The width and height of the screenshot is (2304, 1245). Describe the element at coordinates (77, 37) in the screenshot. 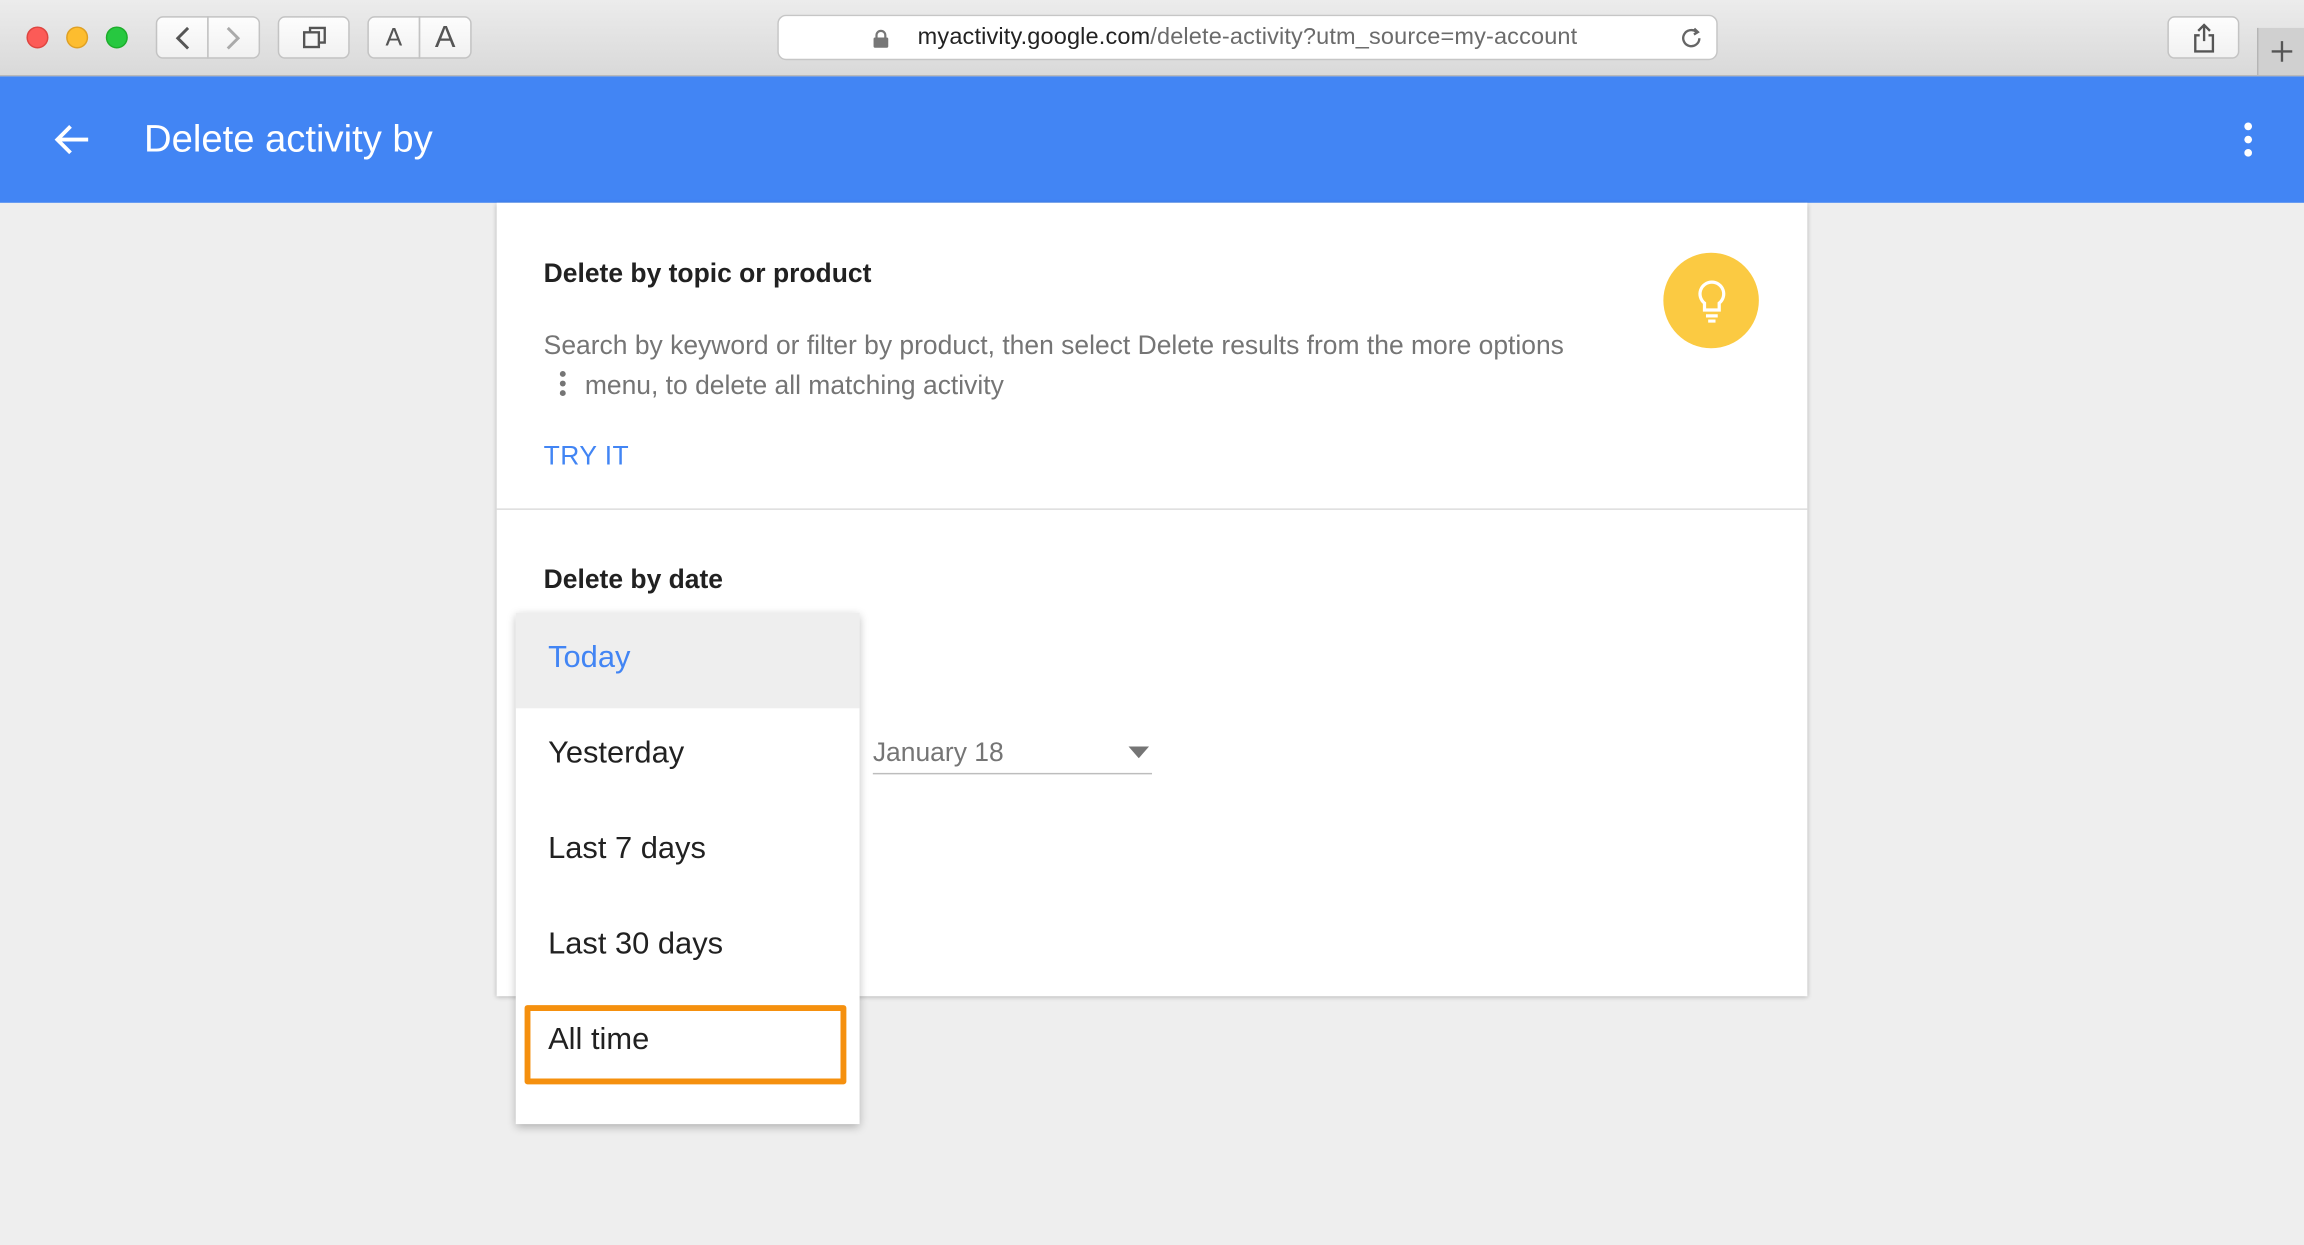

I see `minimize-window-button` at that location.